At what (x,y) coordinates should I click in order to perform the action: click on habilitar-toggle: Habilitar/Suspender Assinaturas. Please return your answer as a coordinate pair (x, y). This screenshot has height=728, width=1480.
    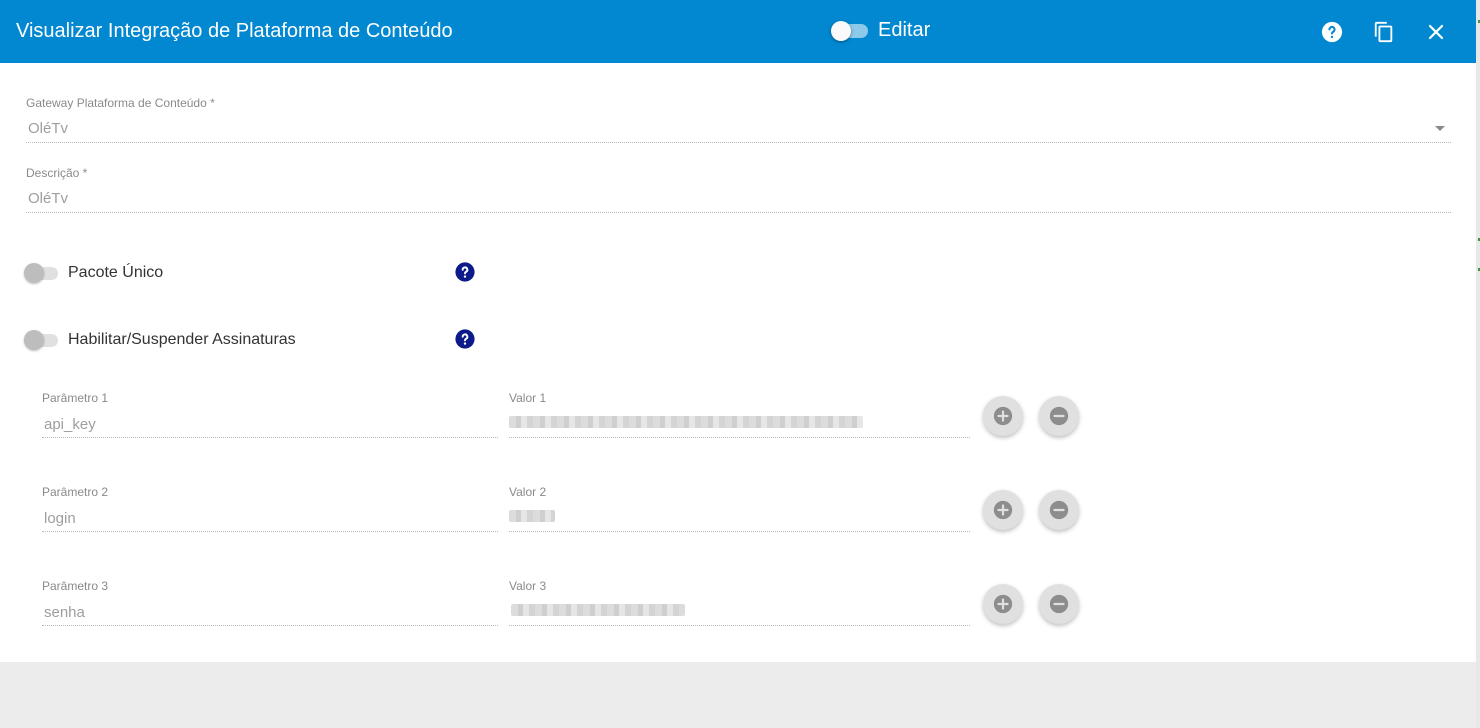
    Looking at the image, I should click on (160, 340).